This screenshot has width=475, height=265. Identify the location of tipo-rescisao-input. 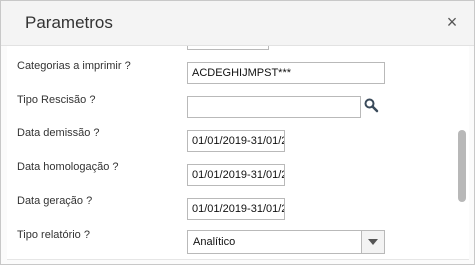
(274, 107).